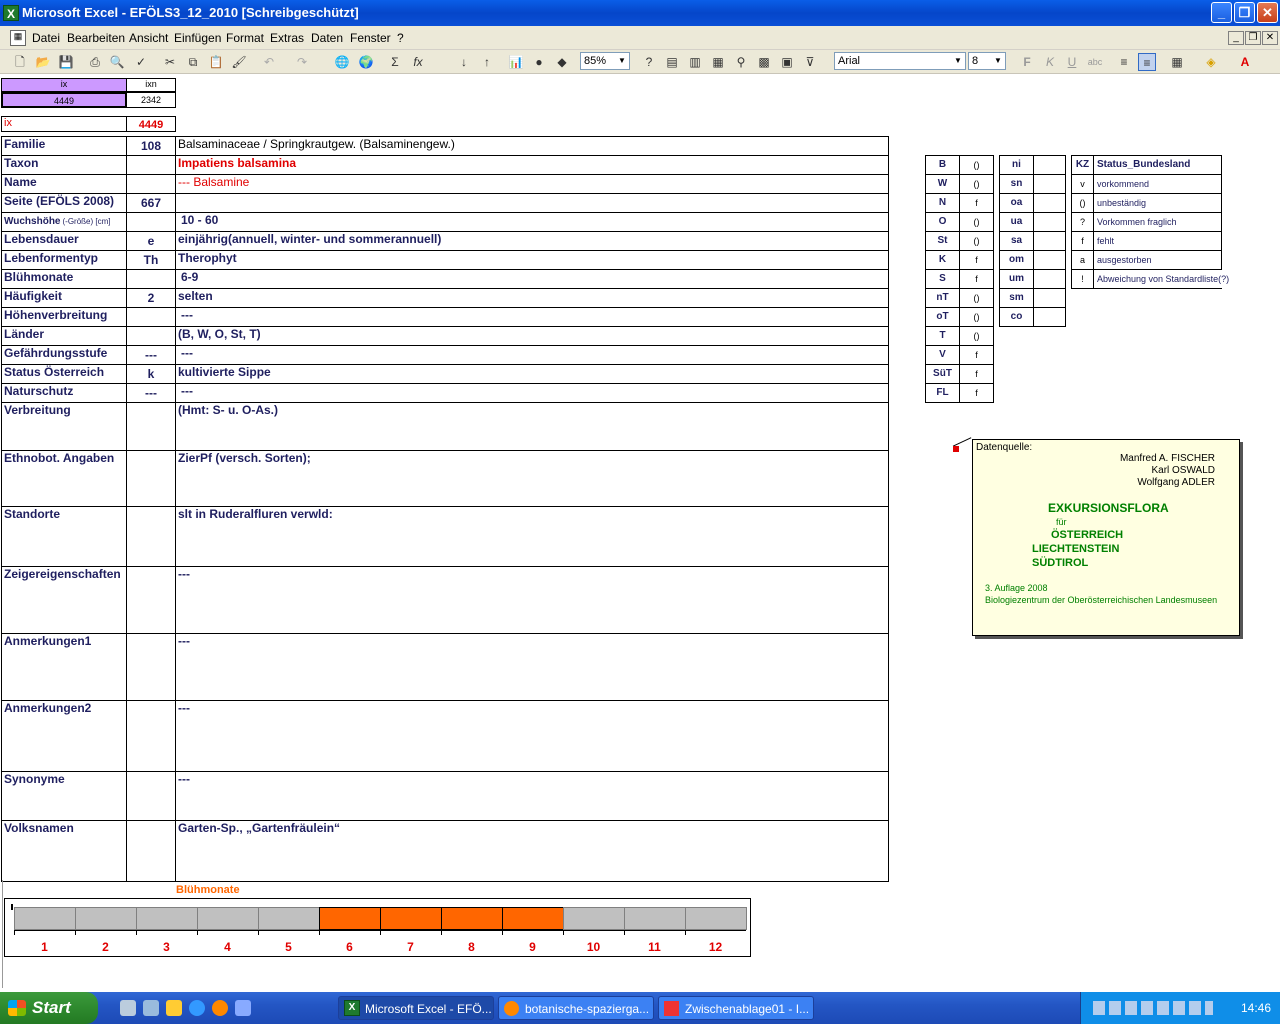  What do you see at coordinates (1161, 279) in the screenshot?
I see `legend-label: Abweichung von Standardliste(?)` at bounding box center [1161, 279].